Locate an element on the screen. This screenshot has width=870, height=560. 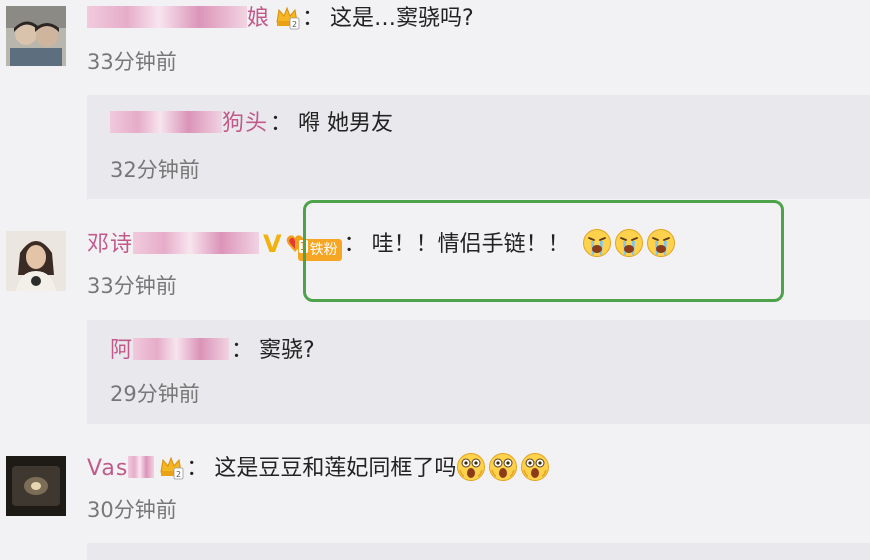
comment-text: 这是豆豆和莲妃同框了吗 is located at coordinates (335, 468).